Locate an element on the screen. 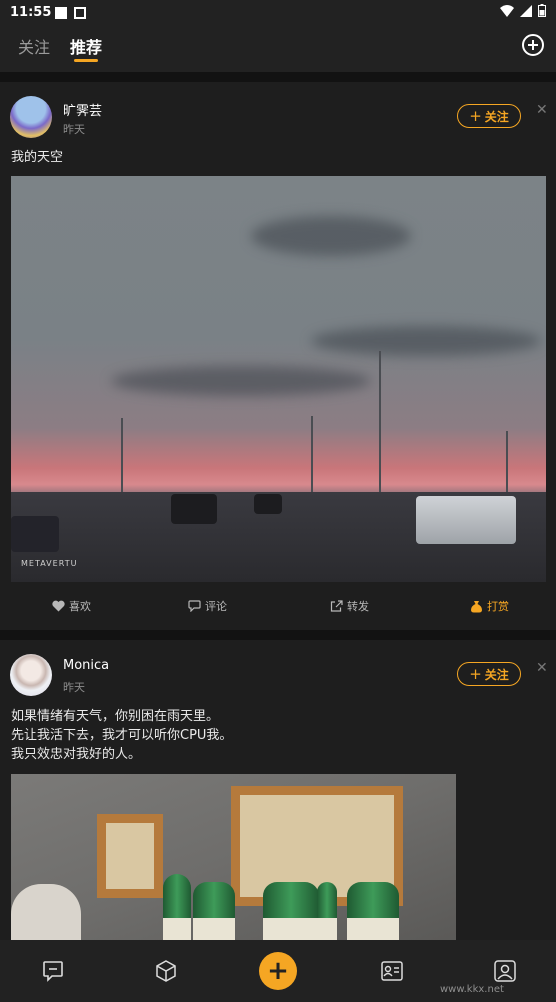 This screenshot has width=556, height=1002. post-photo is located at coordinates (233, 857).